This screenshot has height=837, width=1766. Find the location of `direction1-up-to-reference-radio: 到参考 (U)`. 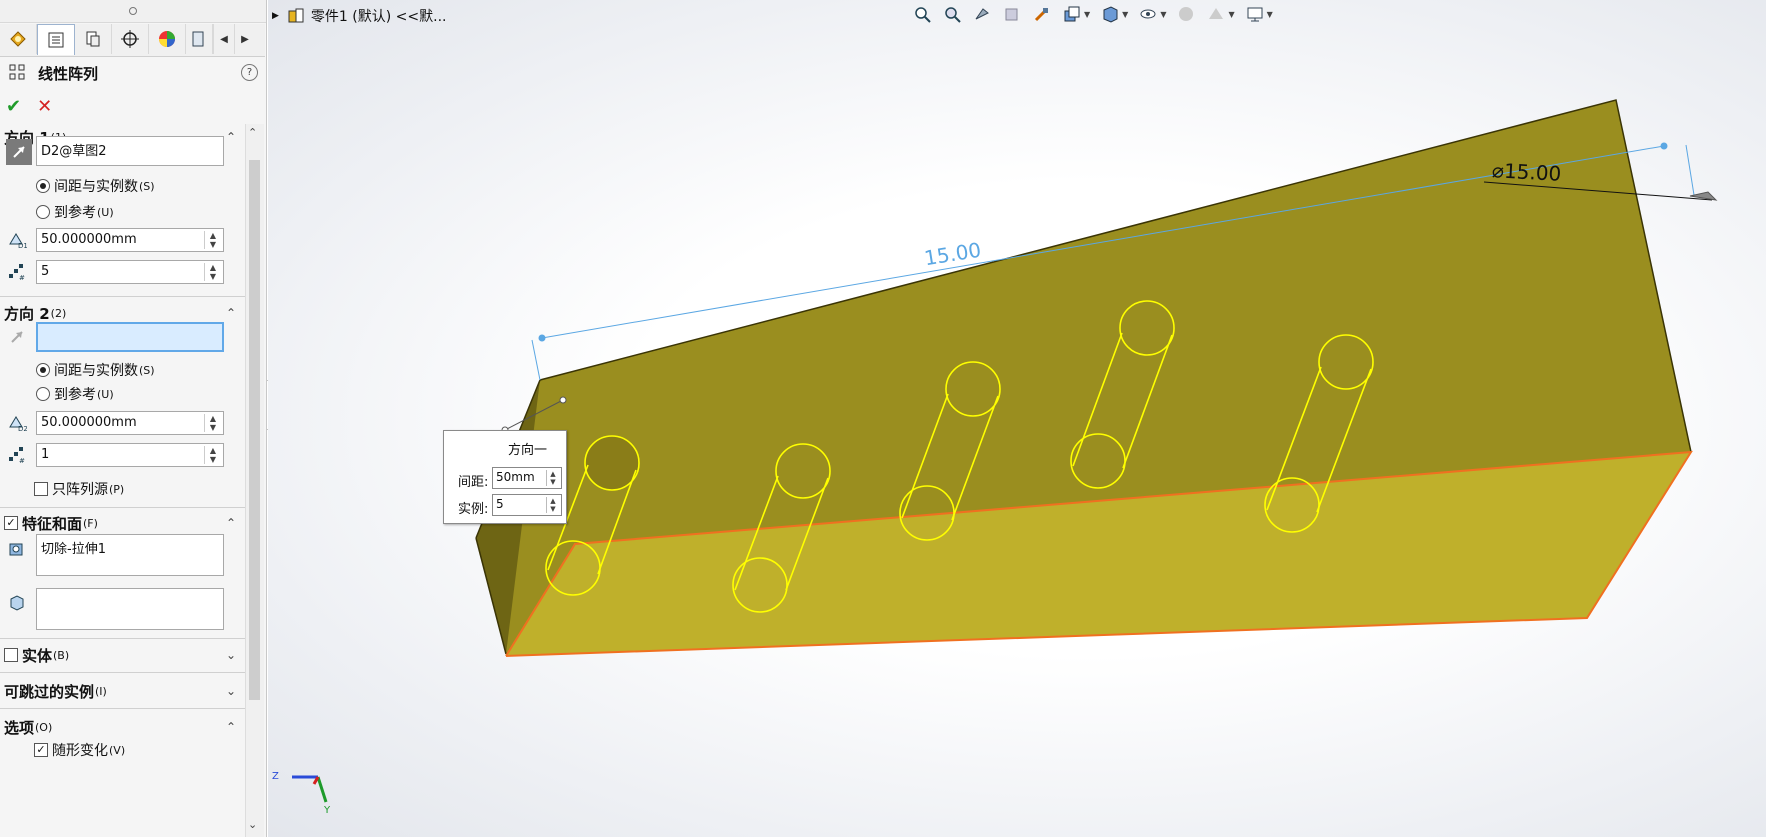

direction1-up-to-reference-radio: 到参考 (U) is located at coordinates (75, 212).